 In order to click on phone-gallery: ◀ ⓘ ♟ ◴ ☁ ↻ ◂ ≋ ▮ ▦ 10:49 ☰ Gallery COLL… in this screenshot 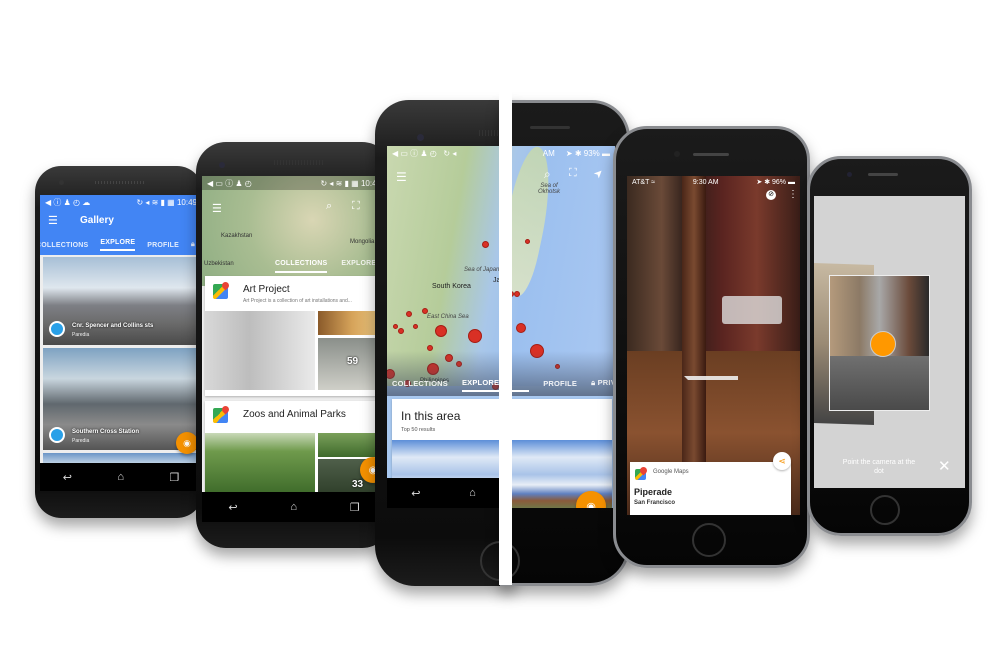, I will do `click(119, 342)`.